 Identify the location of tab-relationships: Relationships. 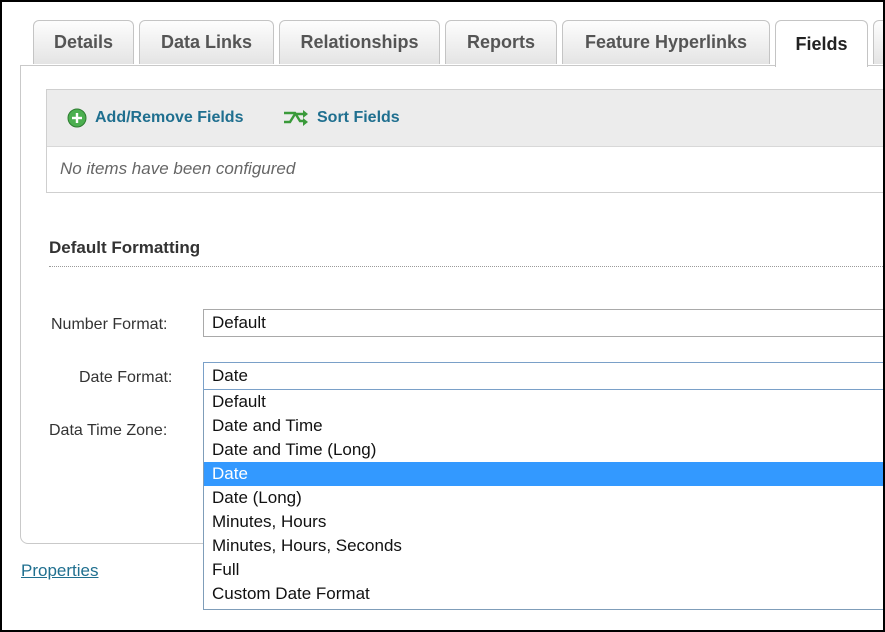
(359, 42).